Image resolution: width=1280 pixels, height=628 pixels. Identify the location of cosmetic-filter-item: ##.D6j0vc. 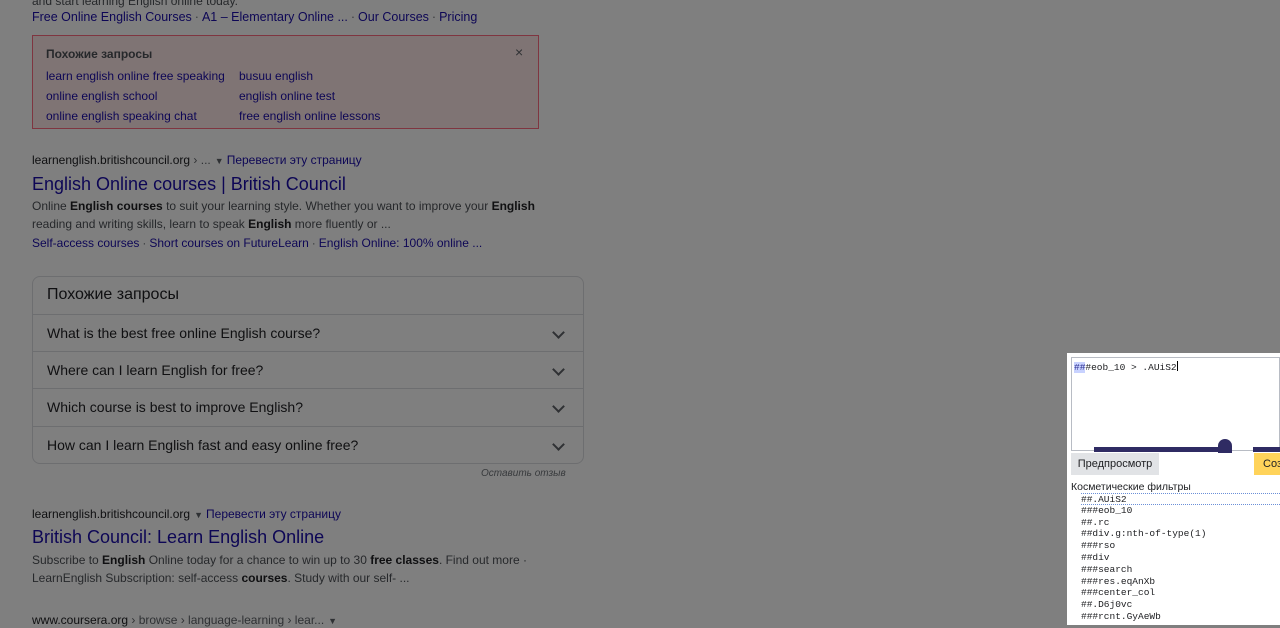
(1180, 605).